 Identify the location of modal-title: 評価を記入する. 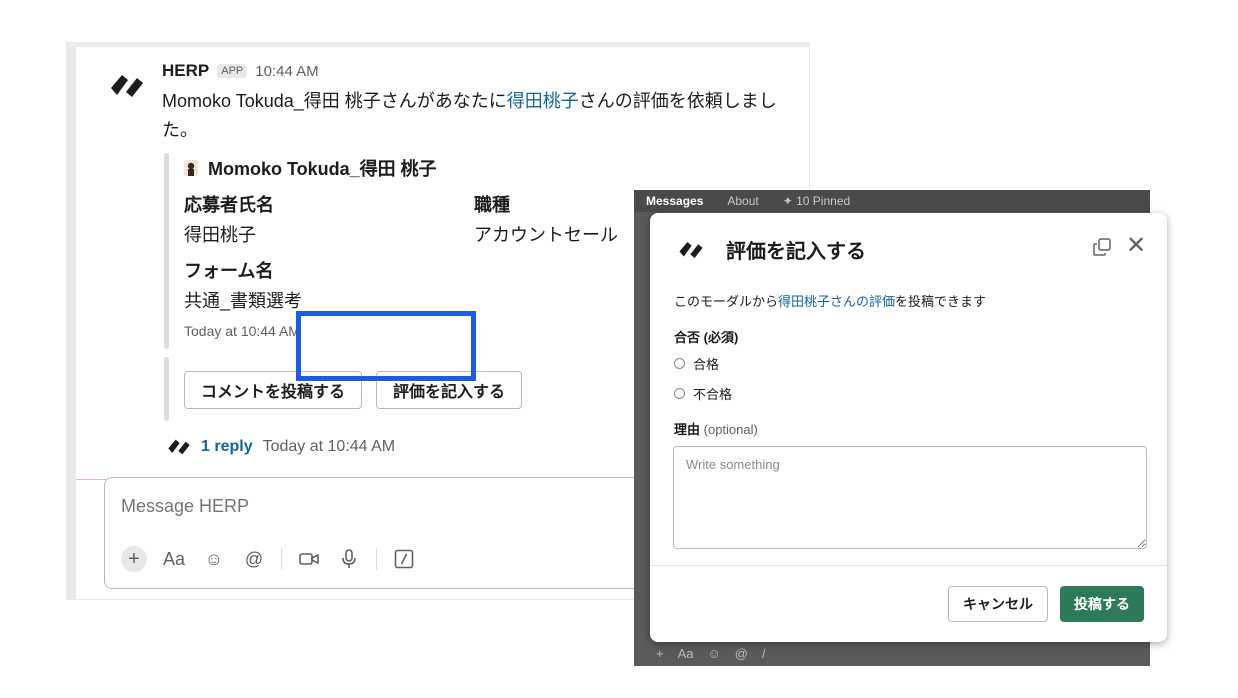
(796, 252).